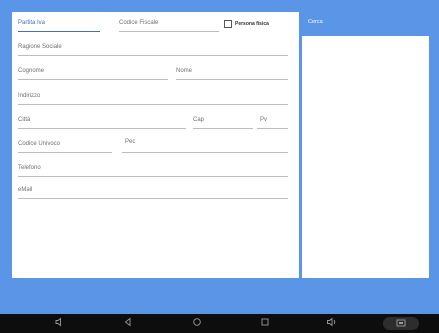  Describe the element at coordinates (401, 323) in the screenshot. I see `screenshot-icon` at that location.